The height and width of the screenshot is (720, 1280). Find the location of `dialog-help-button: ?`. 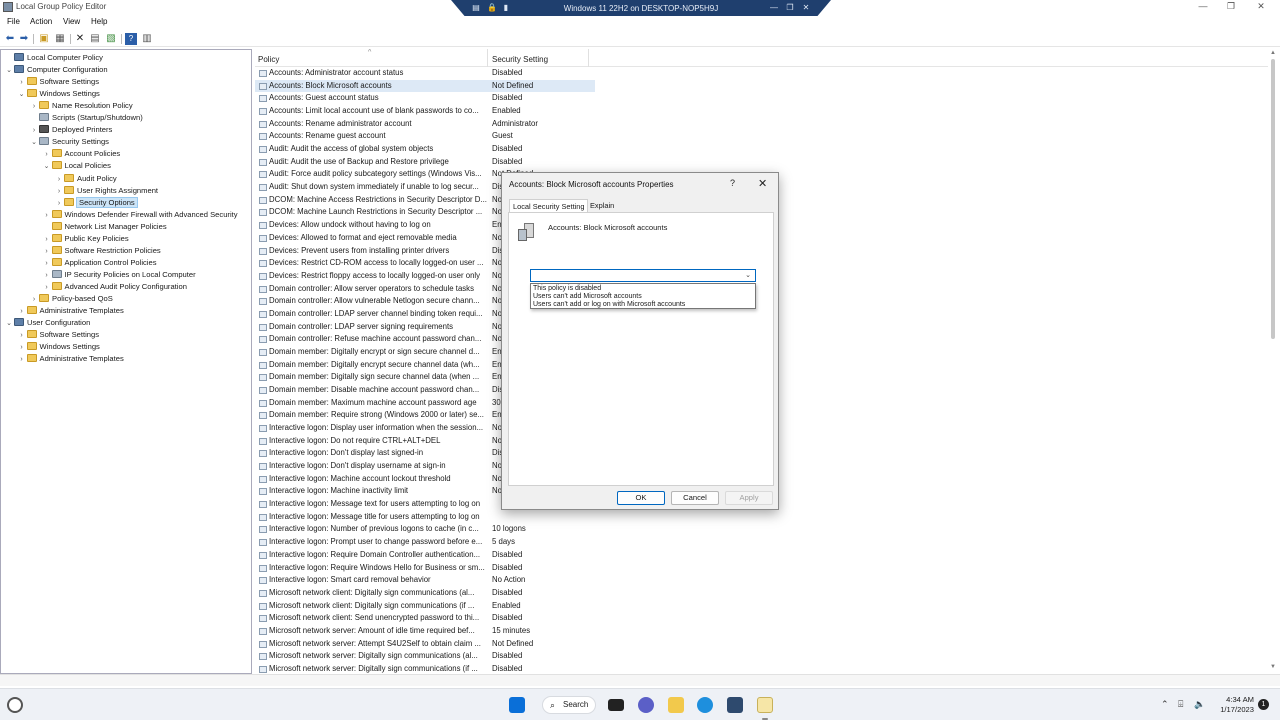

dialog-help-button: ? is located at coordinates (732, 183).